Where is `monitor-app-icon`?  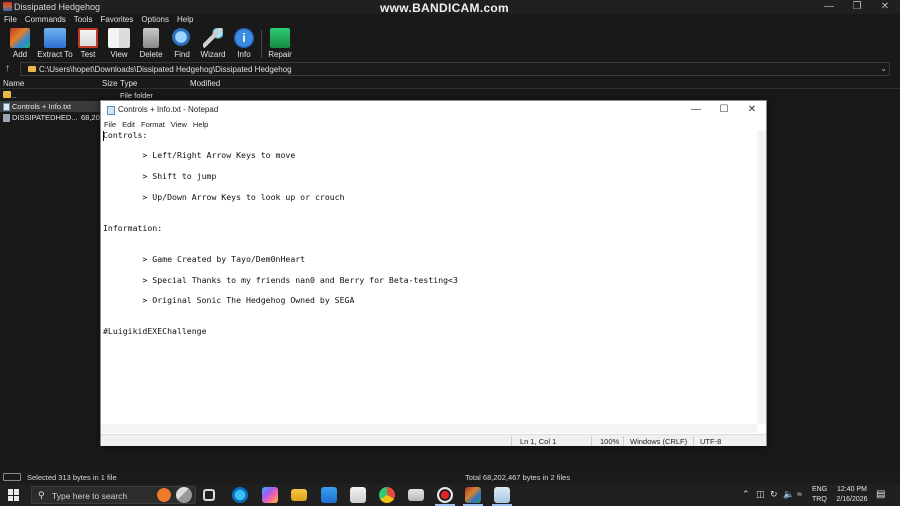
monitor-app-icon is located at coordinates (416, 495).